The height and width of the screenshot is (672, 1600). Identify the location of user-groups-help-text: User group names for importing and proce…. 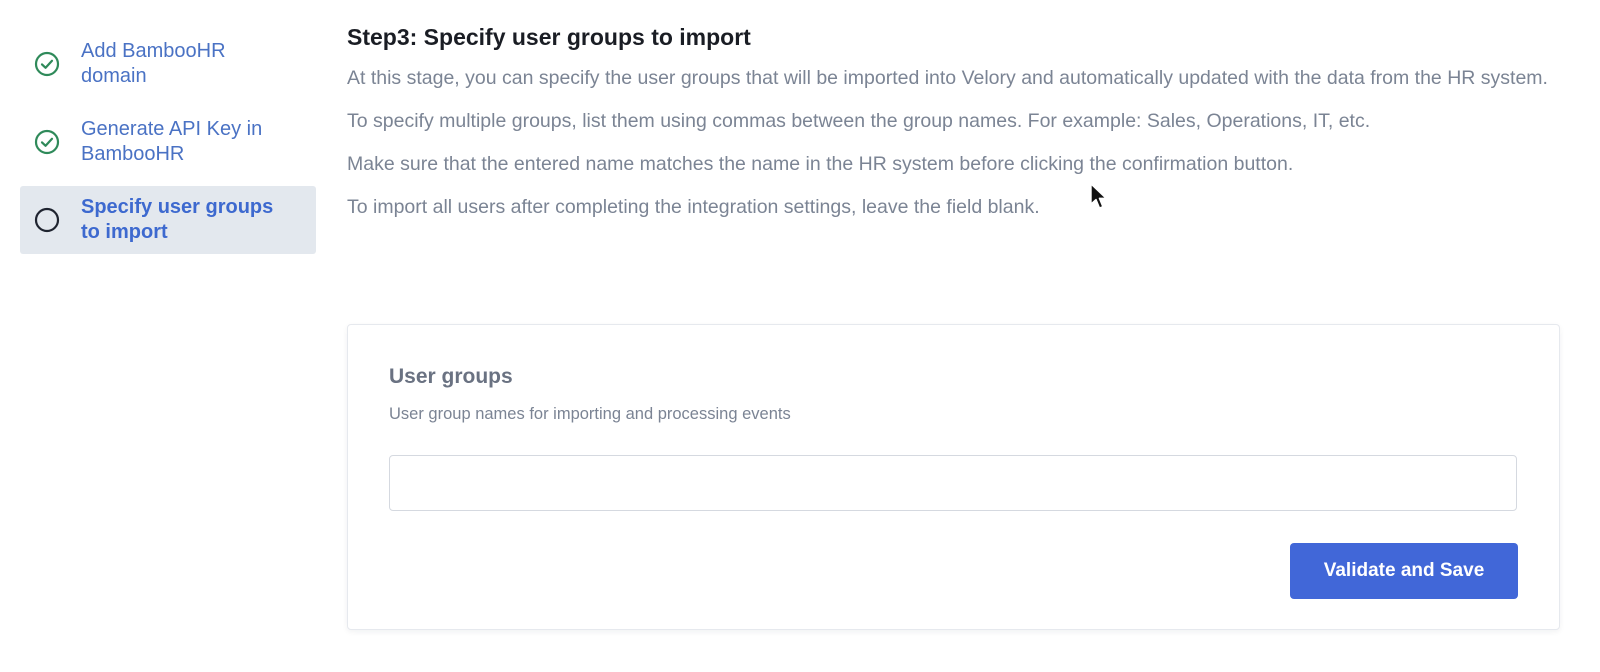
(590, 414).